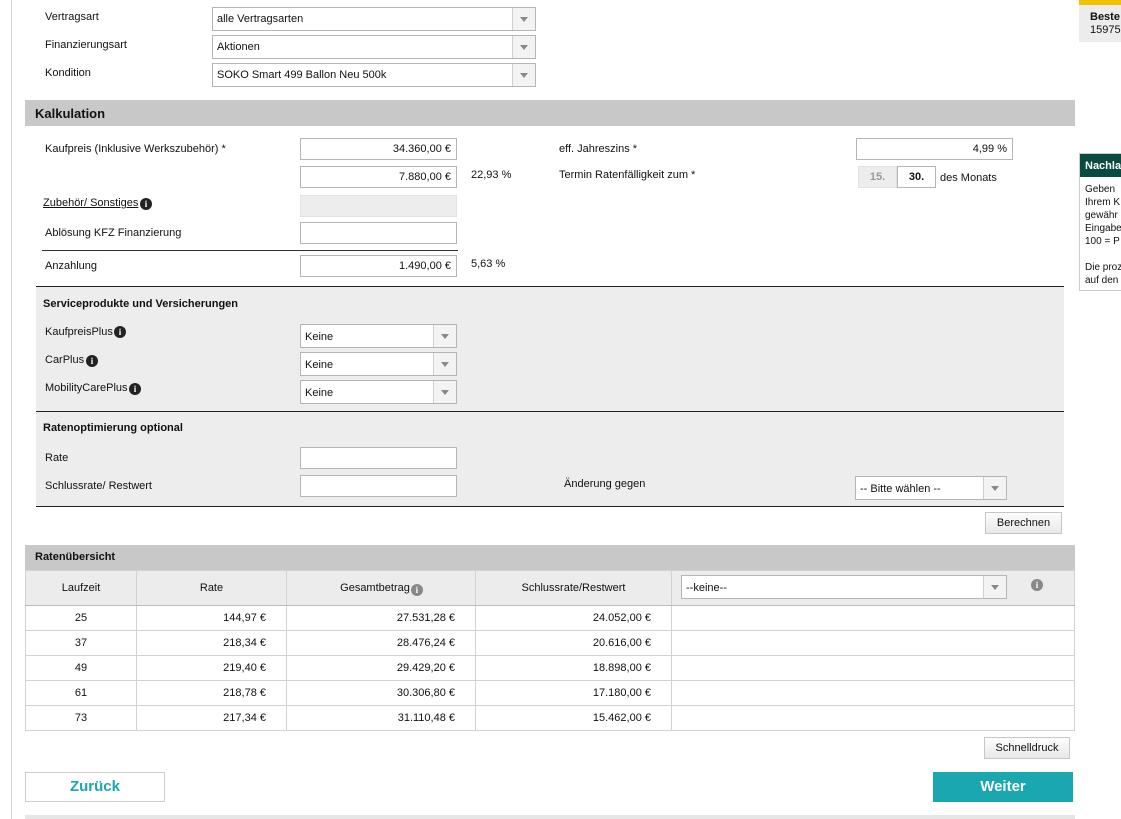 The width and height of the screenshot is (1121, 819). Describe the element at coordinates (211, 718) in the screenshot. I see `rate-cell: 217,34 €` at that location.